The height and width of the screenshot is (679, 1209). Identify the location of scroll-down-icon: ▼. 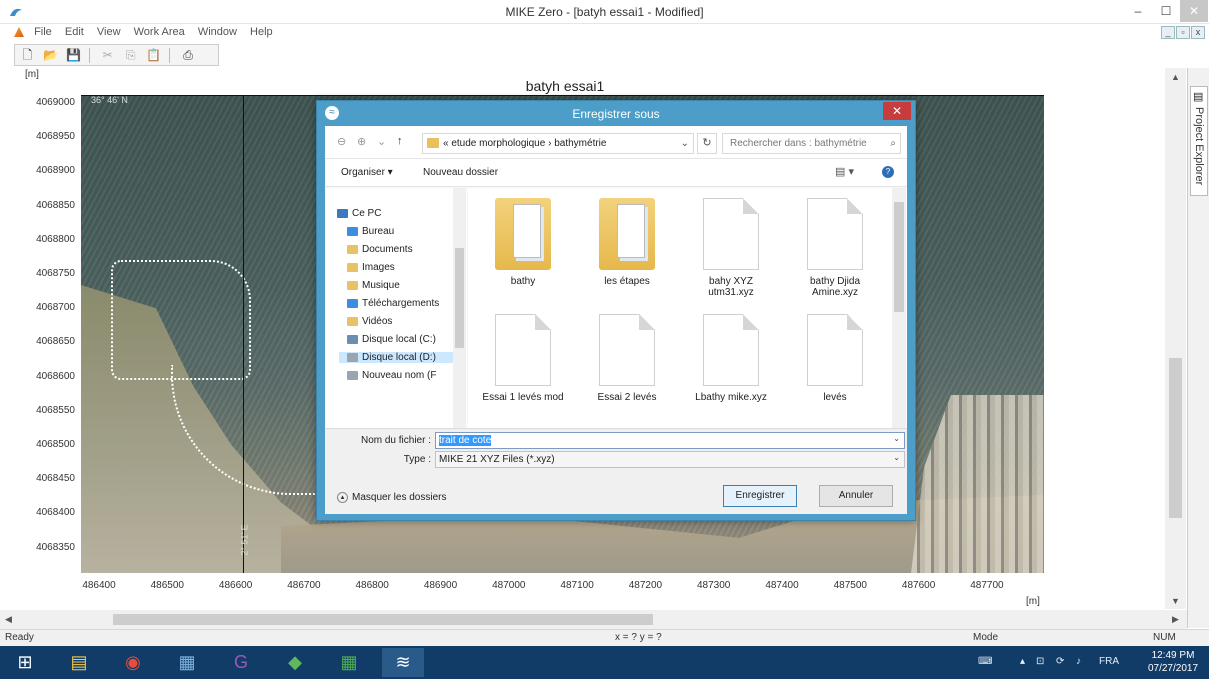
(1175, 601).